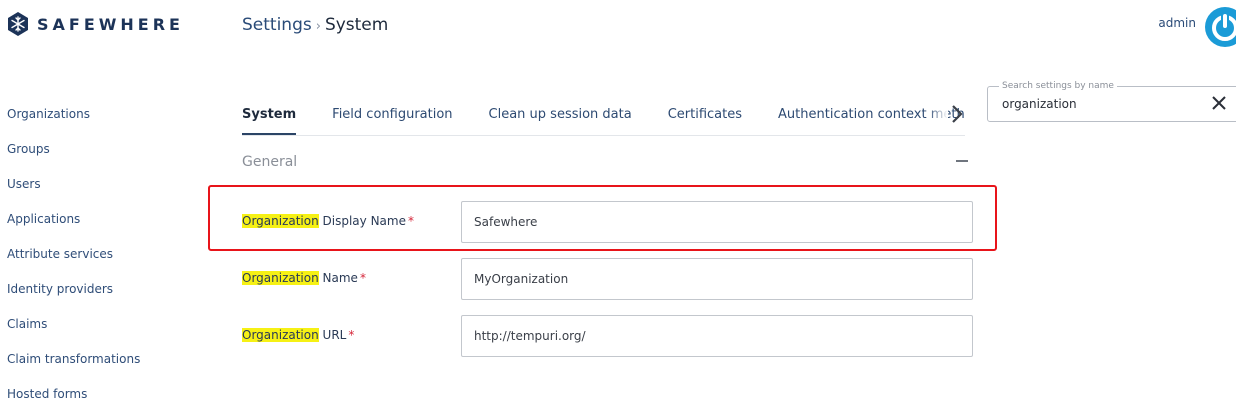 The image size is (1236, 419). Describe the element at coordinates (73, 331) in the screenshot. I see `sidebar-item-claims: Claims` at that location.